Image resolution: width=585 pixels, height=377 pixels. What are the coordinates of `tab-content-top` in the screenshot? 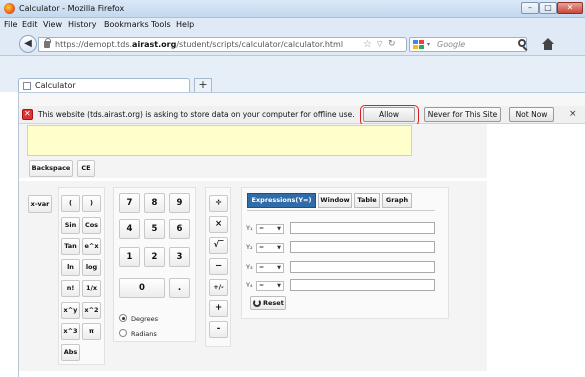 It's located at (301, 99).